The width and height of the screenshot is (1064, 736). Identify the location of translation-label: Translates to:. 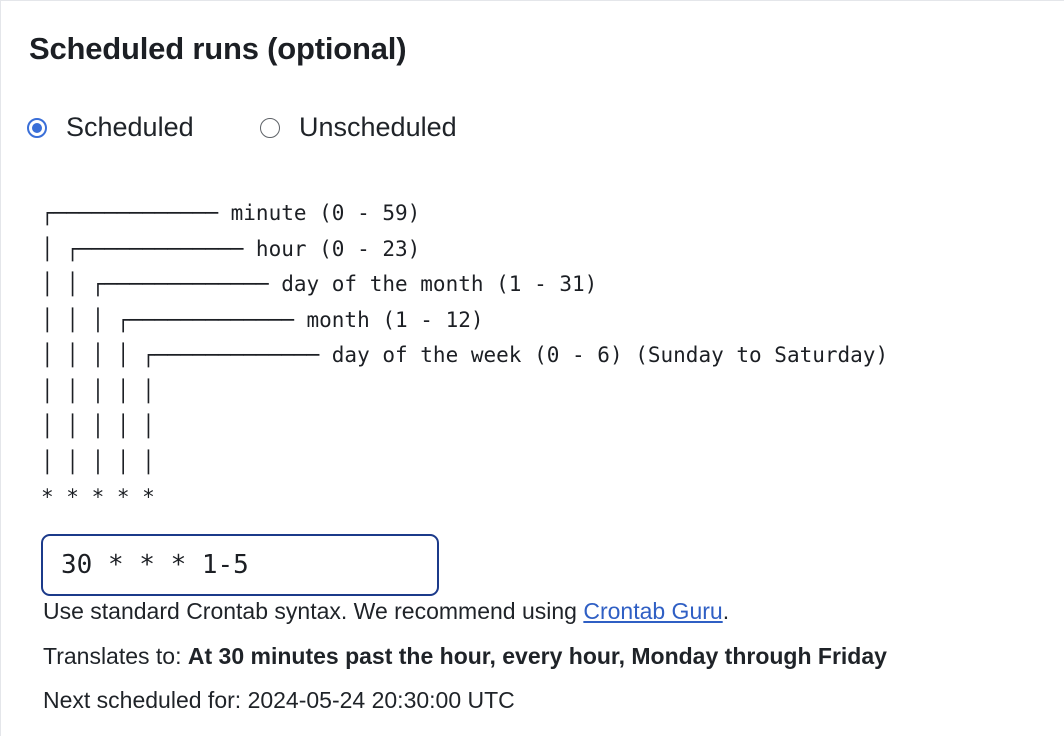
(115, 656).